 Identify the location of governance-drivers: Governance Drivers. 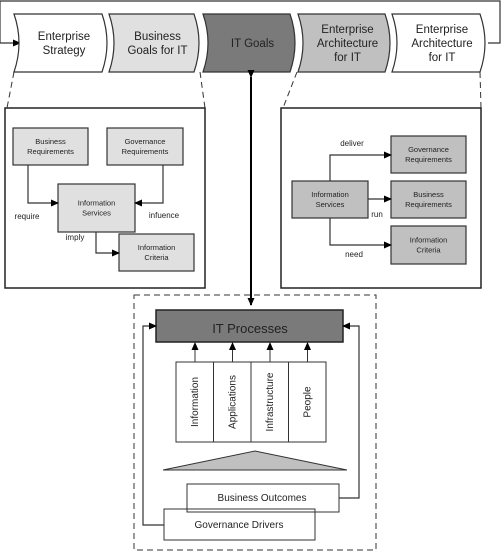
(239, 524).